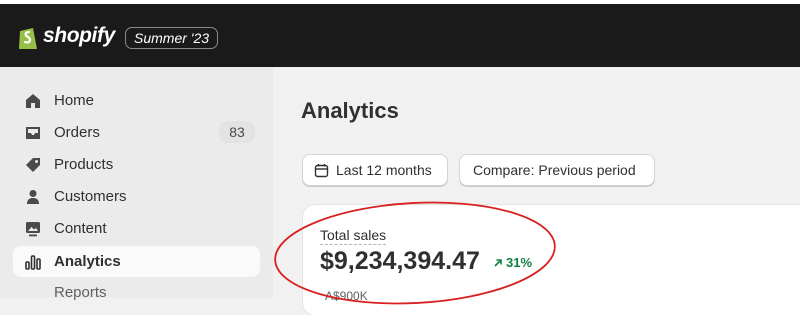 The height and width of the screenshot is (315, 800). I want to click on trend-percent: 31%, so click(519, 262).